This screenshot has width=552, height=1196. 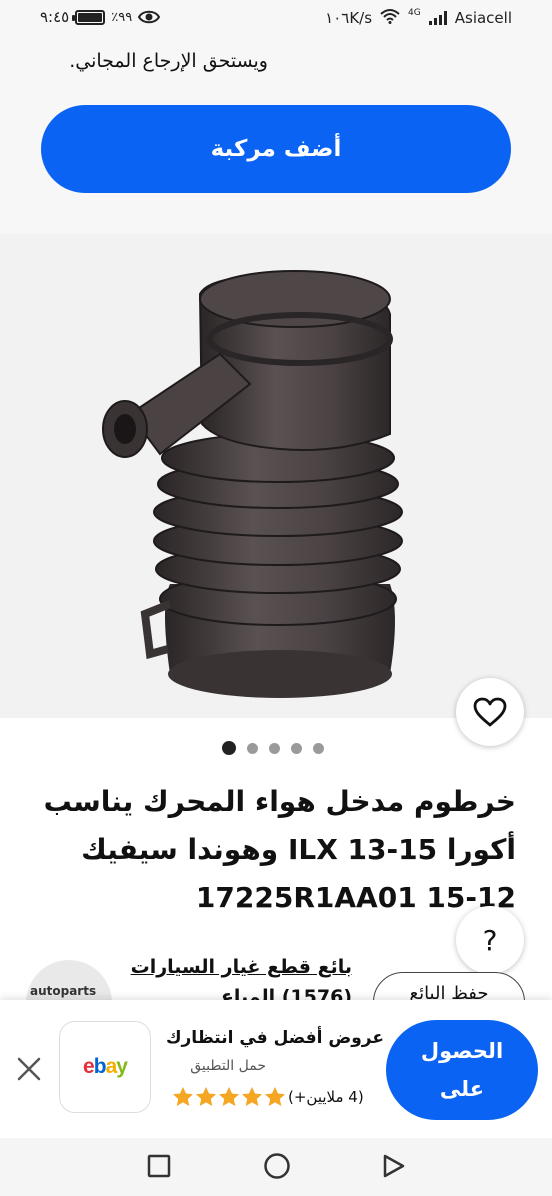 I want to click on carrier-name: Asiacell, so click(x=483, y=18).